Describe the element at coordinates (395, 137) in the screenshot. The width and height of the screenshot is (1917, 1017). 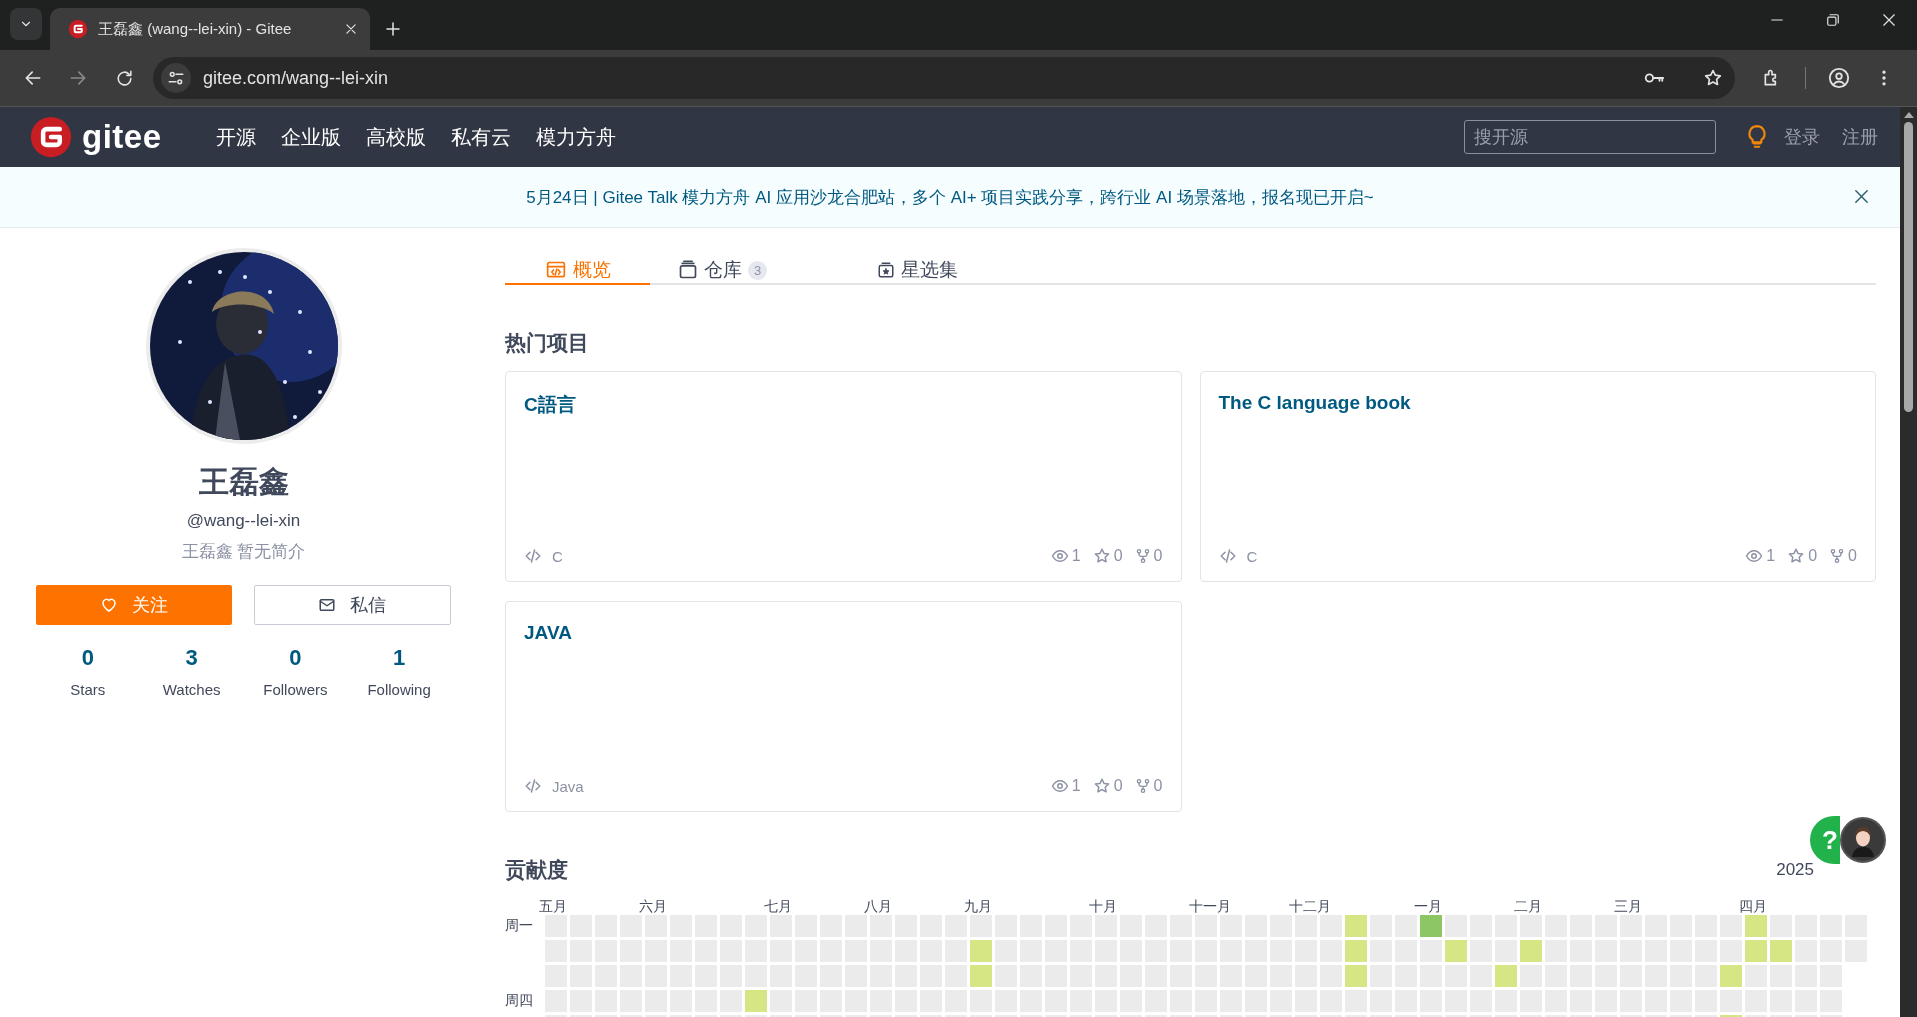
I see `nav-link: 高校版` at that location.